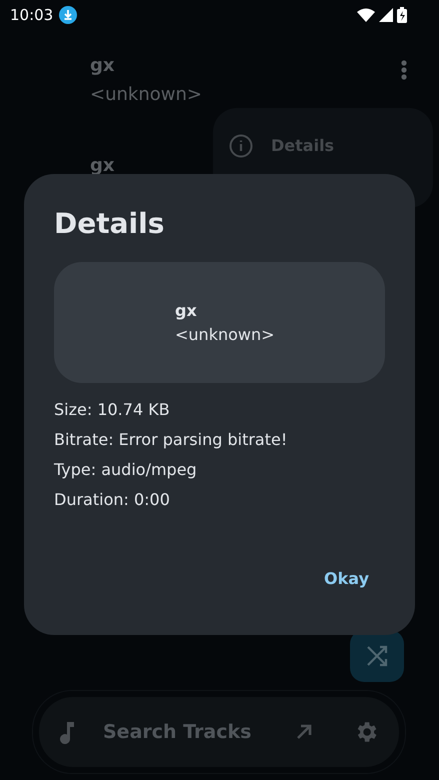  Describe the element at coordinates (112, 410) in the screenshot. I see `info-line: Size: 10.74 KB` at that location.